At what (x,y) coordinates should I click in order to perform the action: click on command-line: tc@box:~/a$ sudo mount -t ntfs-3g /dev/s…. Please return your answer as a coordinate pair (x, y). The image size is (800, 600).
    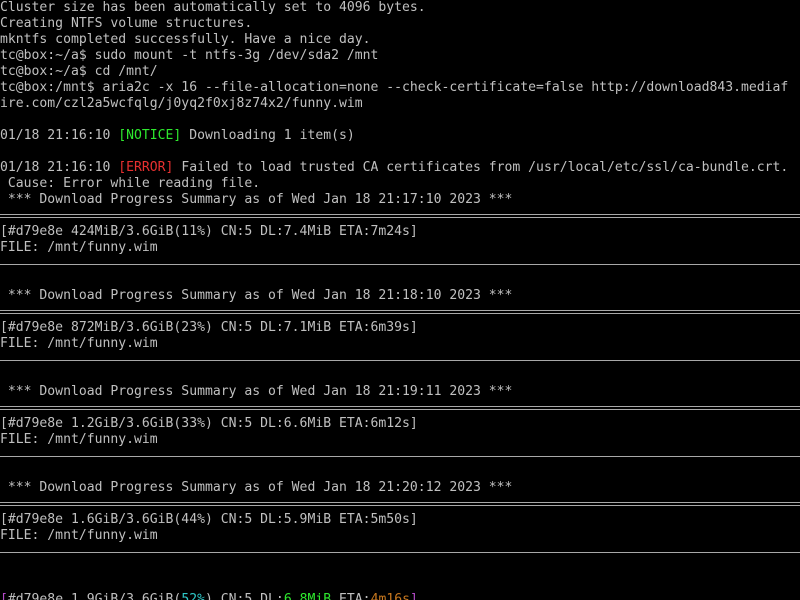
    Looking at the image, I should click on (189, 55).